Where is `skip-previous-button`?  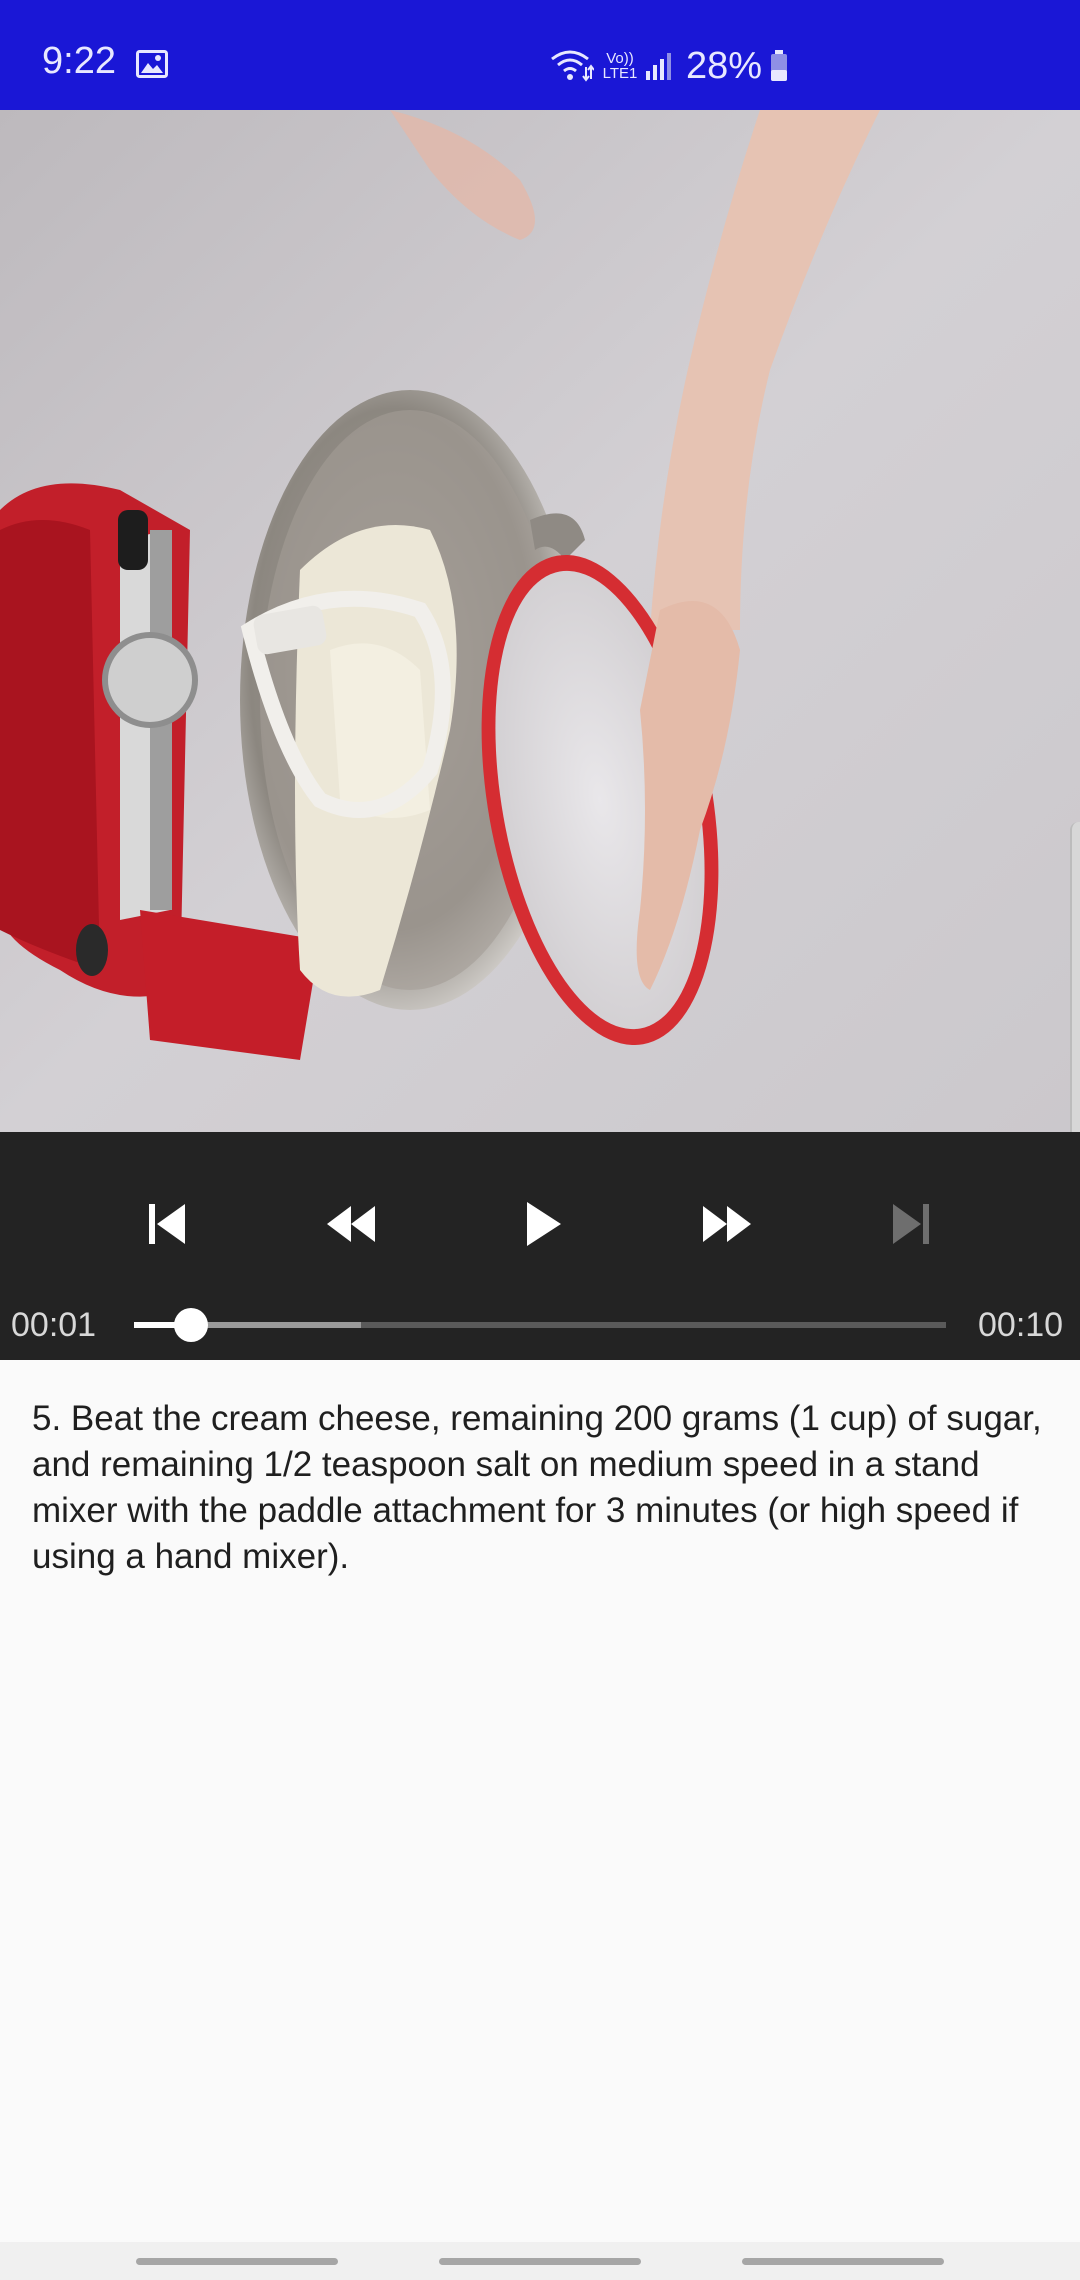
skip-previous-button is located at coordinates (167, 1224).